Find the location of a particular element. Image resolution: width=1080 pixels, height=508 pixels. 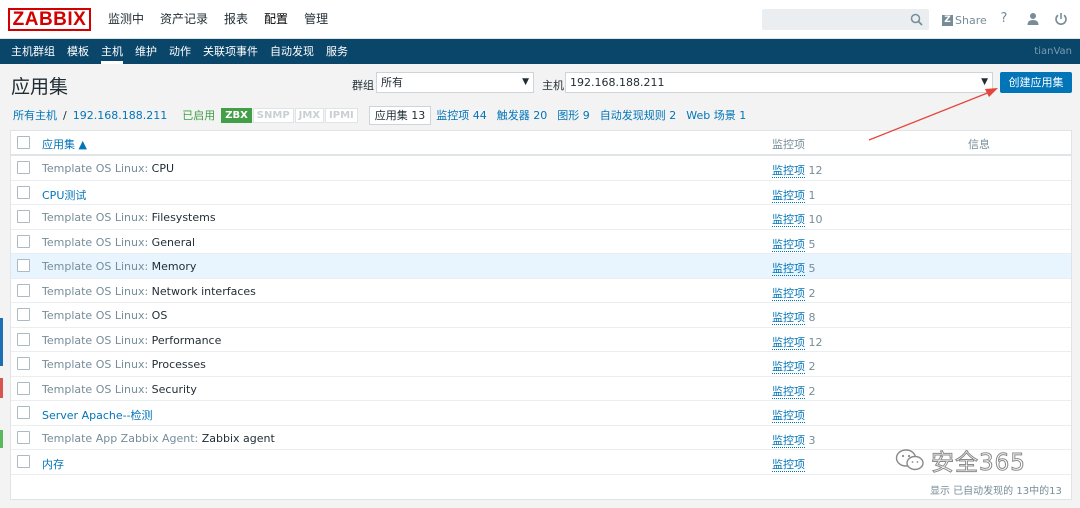

help-icon: ? is located at coordinates (1004, 19).